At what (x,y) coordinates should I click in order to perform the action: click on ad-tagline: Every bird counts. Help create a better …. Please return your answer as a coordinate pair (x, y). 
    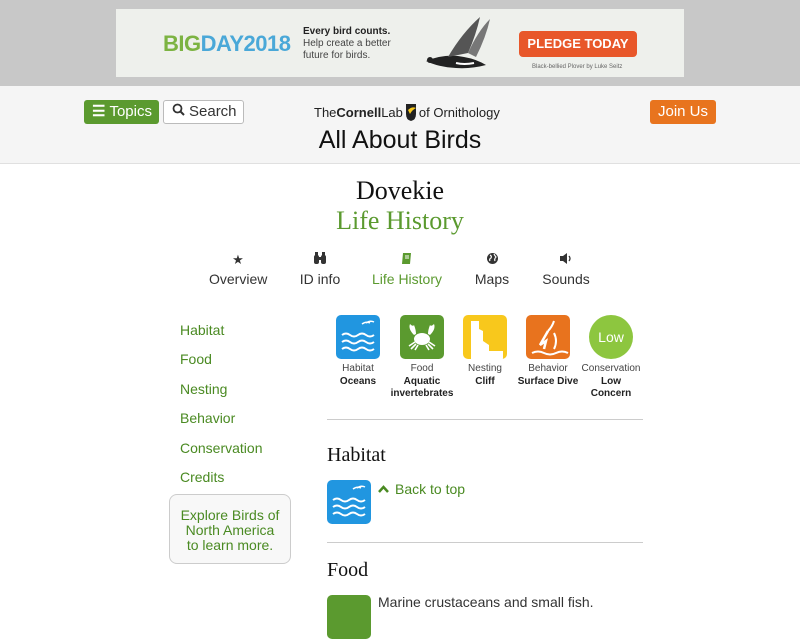
    Looking at the image, I should click on (347, 43).